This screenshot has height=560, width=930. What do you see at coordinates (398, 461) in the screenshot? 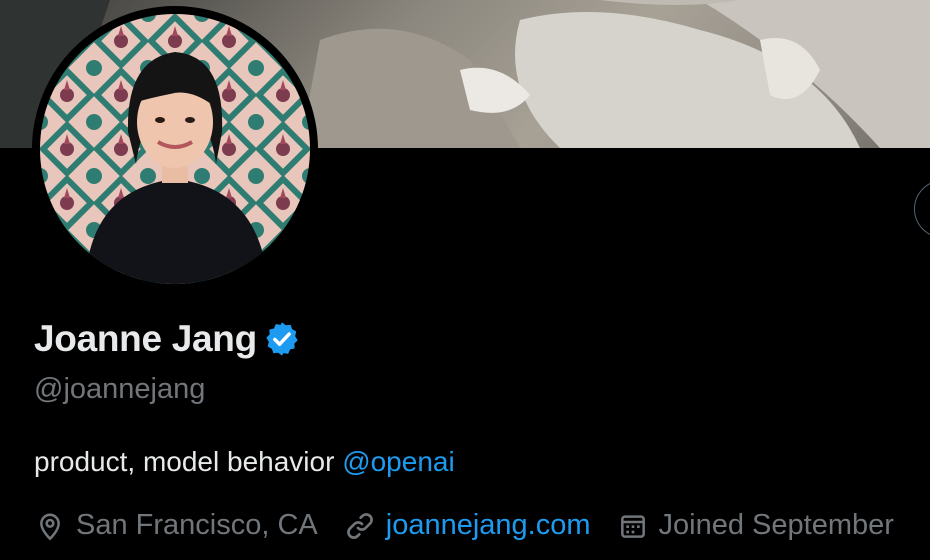
I see `bio-mention-link: @openai` at bounding box center [398, 461].